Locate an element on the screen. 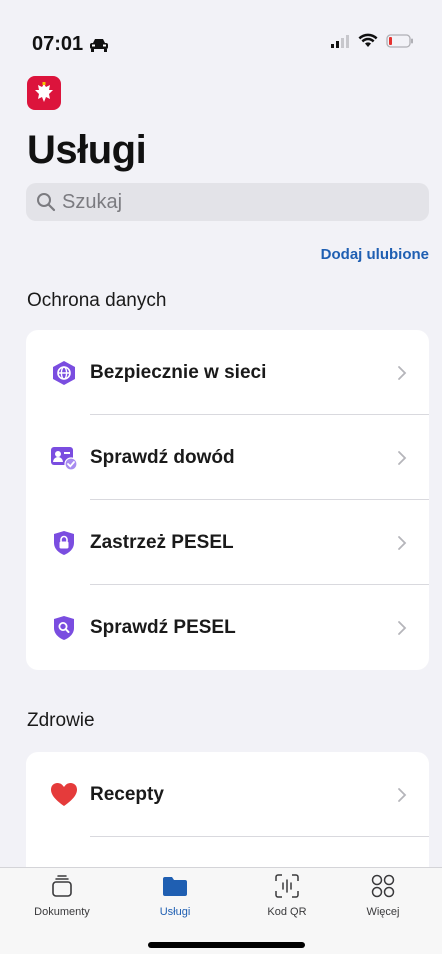  service-label: Bezpiecznie w sieci is located at coordinates (178, 372).